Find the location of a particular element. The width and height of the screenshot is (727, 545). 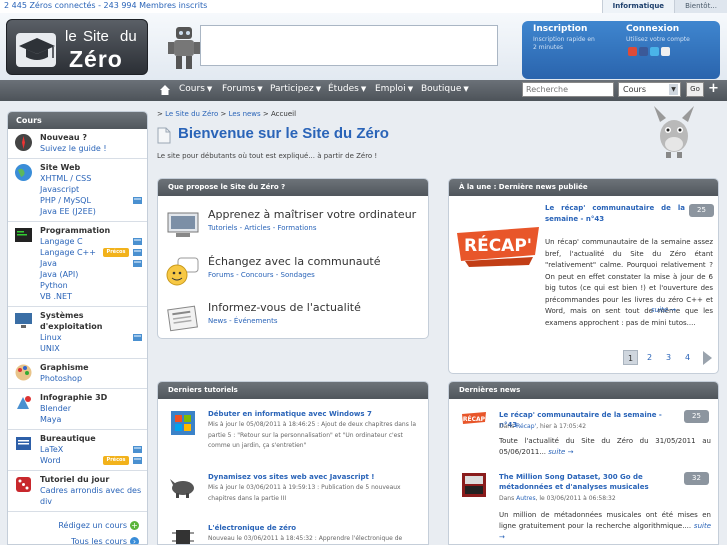

nav-cours: Cours ▼ is located at coordinates (195, 89).